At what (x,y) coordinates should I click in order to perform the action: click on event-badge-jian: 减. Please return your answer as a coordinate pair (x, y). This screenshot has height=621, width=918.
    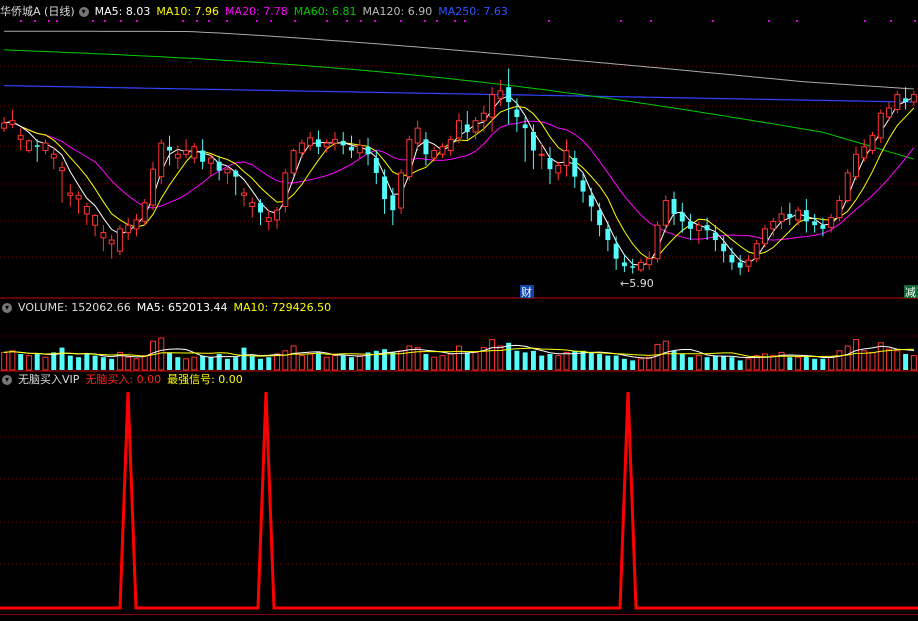
    Looking at the image, I should click on (910, 292).